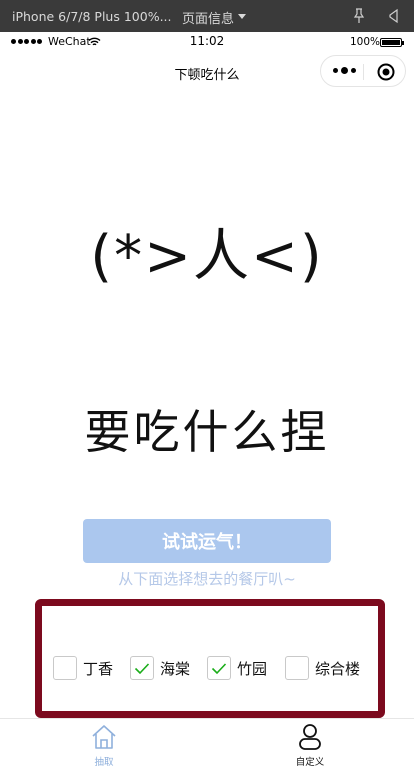 The width and height of the screenshot is (414, 768). What do you see at coordinates (393, 16) in the screenshot?
I see `speaker-icon` at bounding box center [393, 16].